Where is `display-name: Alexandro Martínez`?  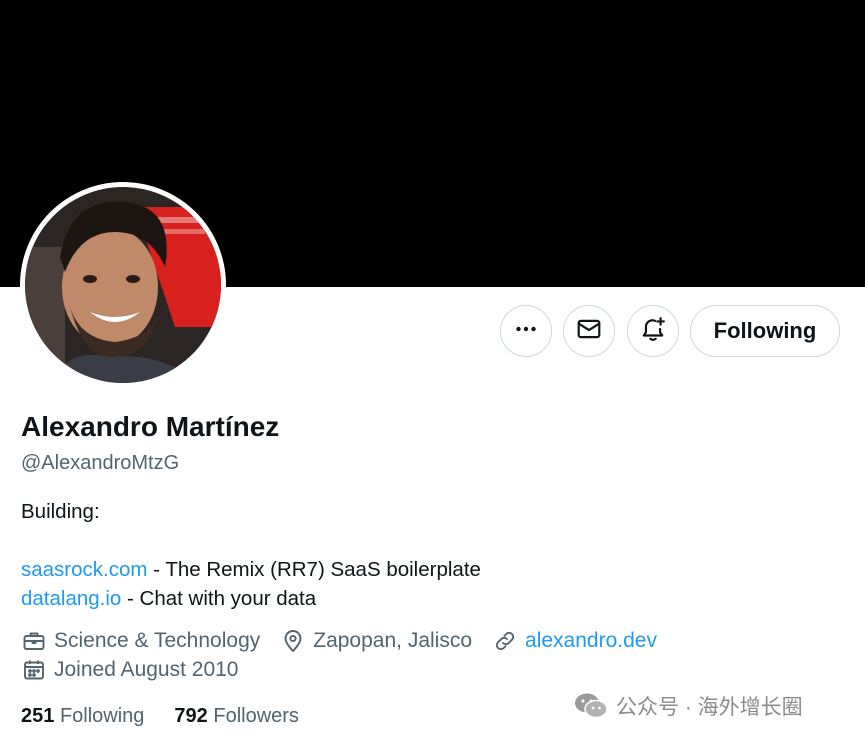 display-name: Alexandro Martínez is located at coordinates (150, 426).